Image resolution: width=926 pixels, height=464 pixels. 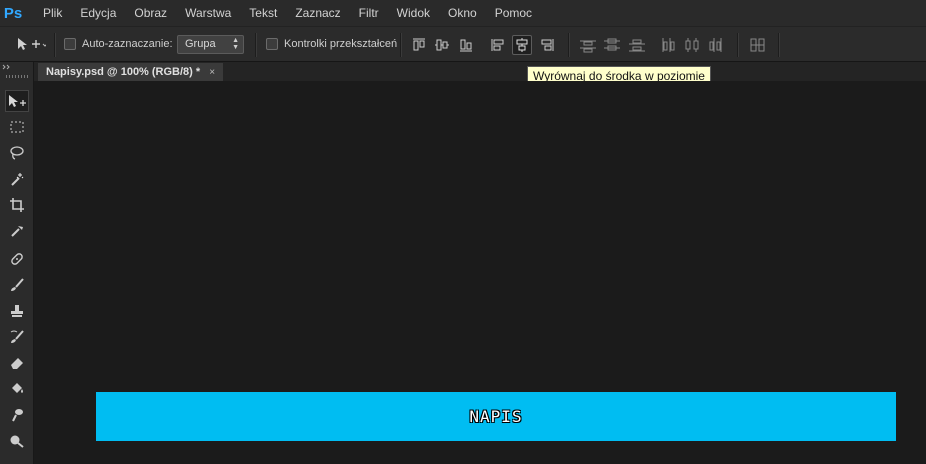 I want to click on menu-widok: Widok, so click(x=413, y=13).